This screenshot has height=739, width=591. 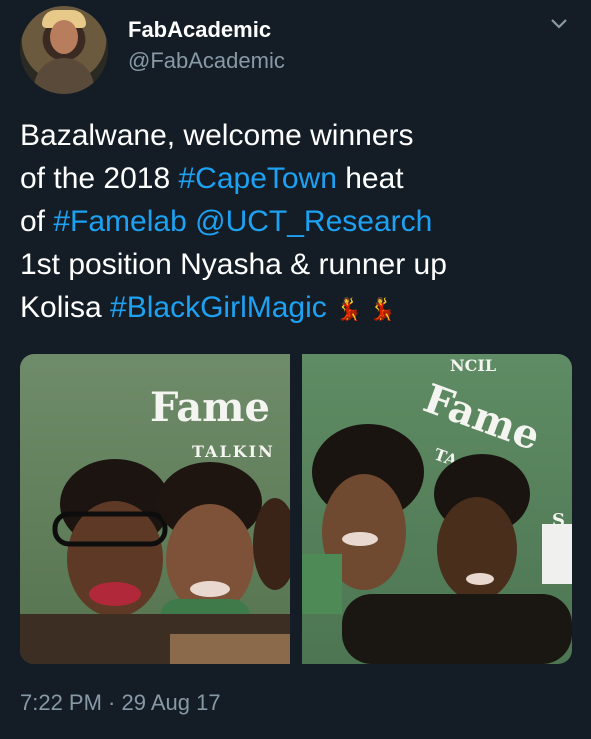 I want to click on tweet-line-1: Bazalwane, welcome winners, so click(x=217, y=135).